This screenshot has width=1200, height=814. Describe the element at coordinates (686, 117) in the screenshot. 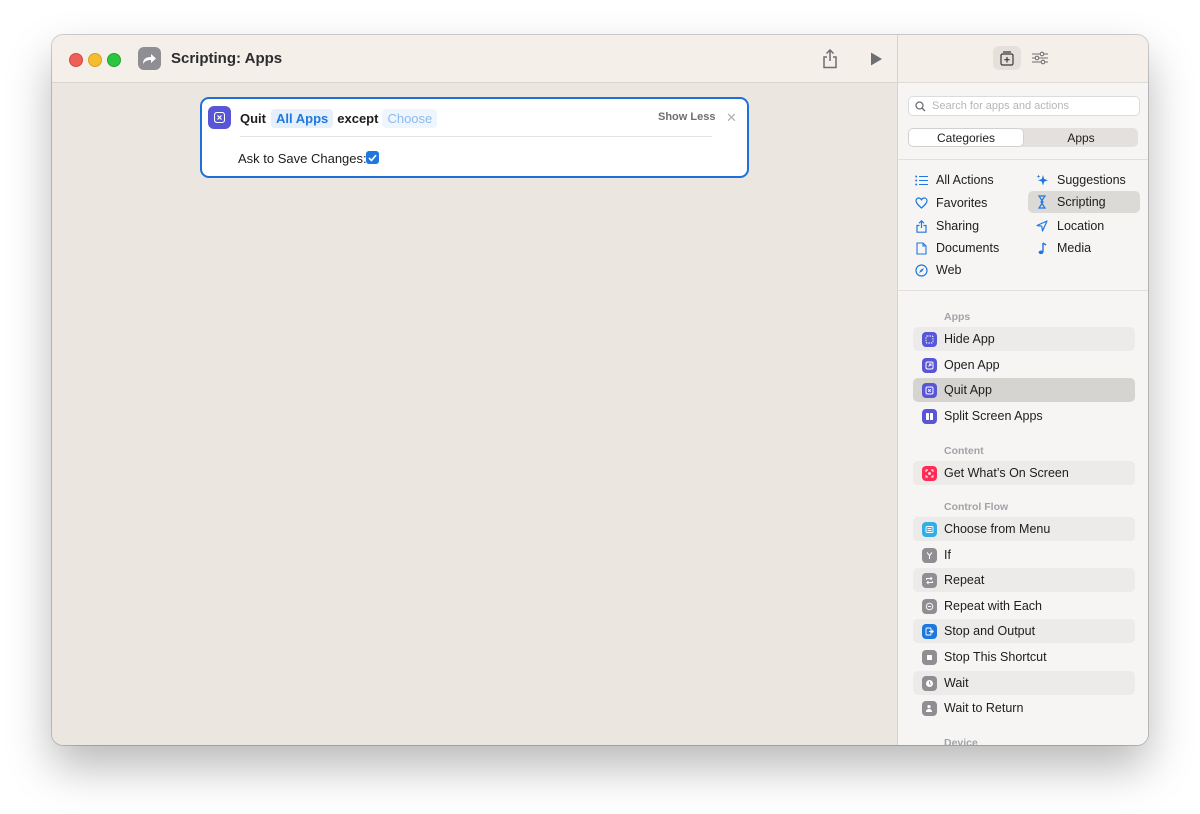

I see `show-less-button: Show Less` at that location.